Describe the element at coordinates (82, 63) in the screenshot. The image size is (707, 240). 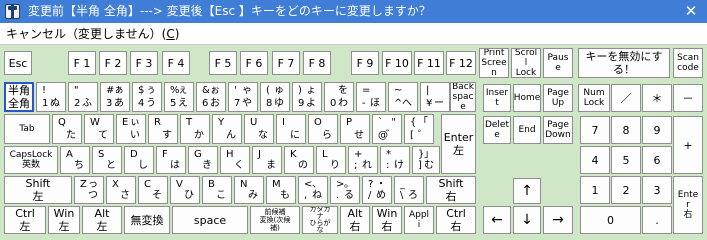
I see `key-f1: F 1` at that location.